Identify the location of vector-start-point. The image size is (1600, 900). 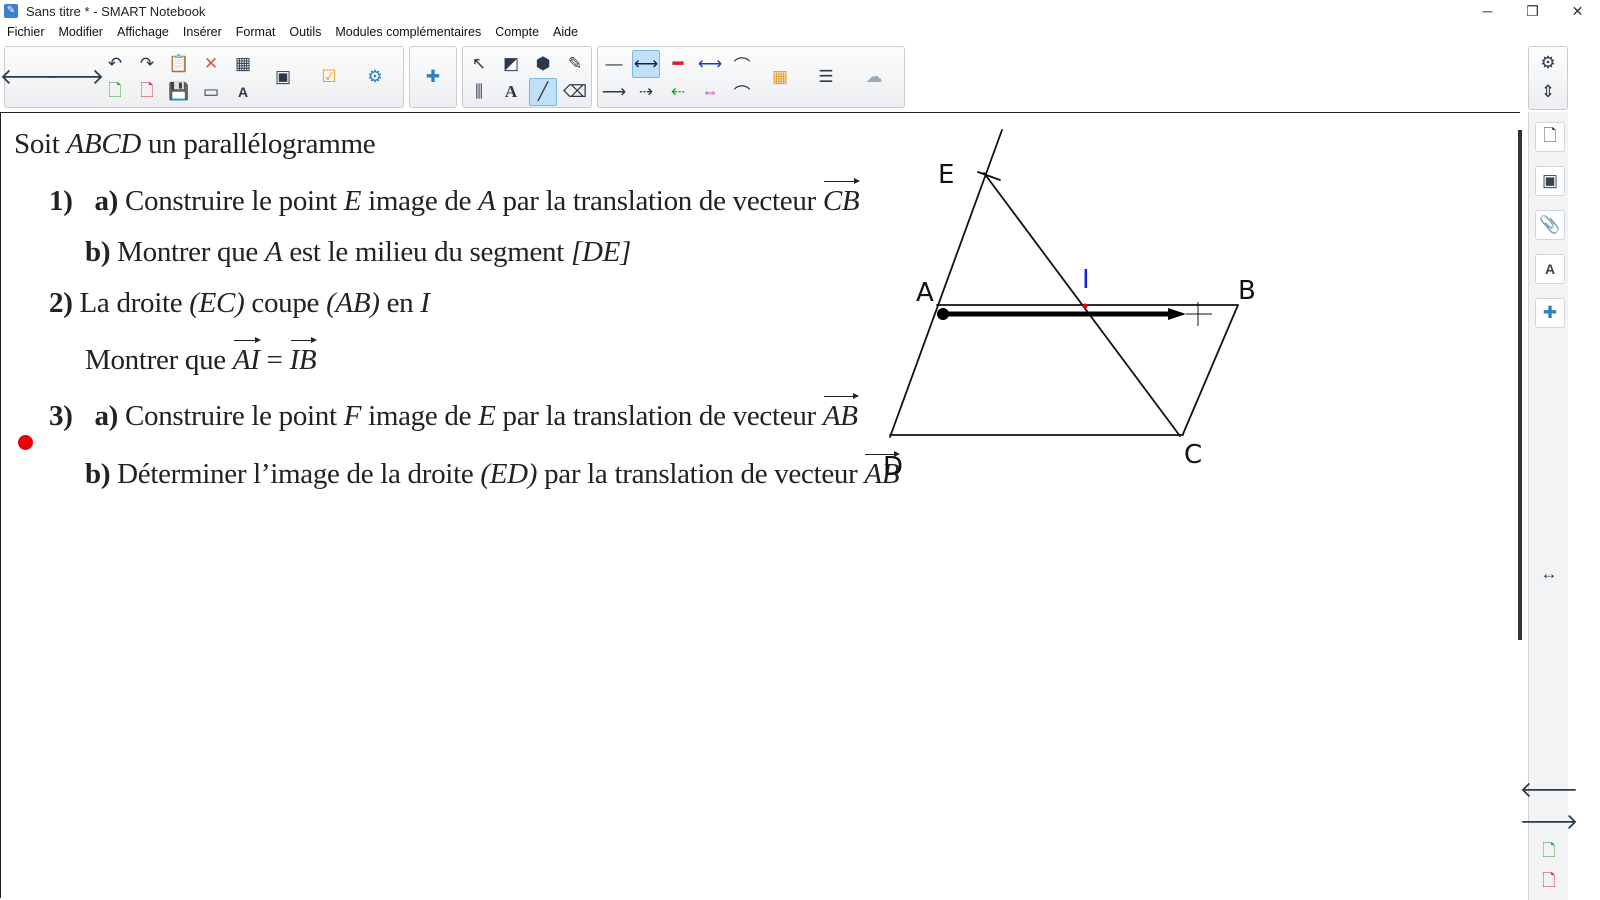
(943, 314).